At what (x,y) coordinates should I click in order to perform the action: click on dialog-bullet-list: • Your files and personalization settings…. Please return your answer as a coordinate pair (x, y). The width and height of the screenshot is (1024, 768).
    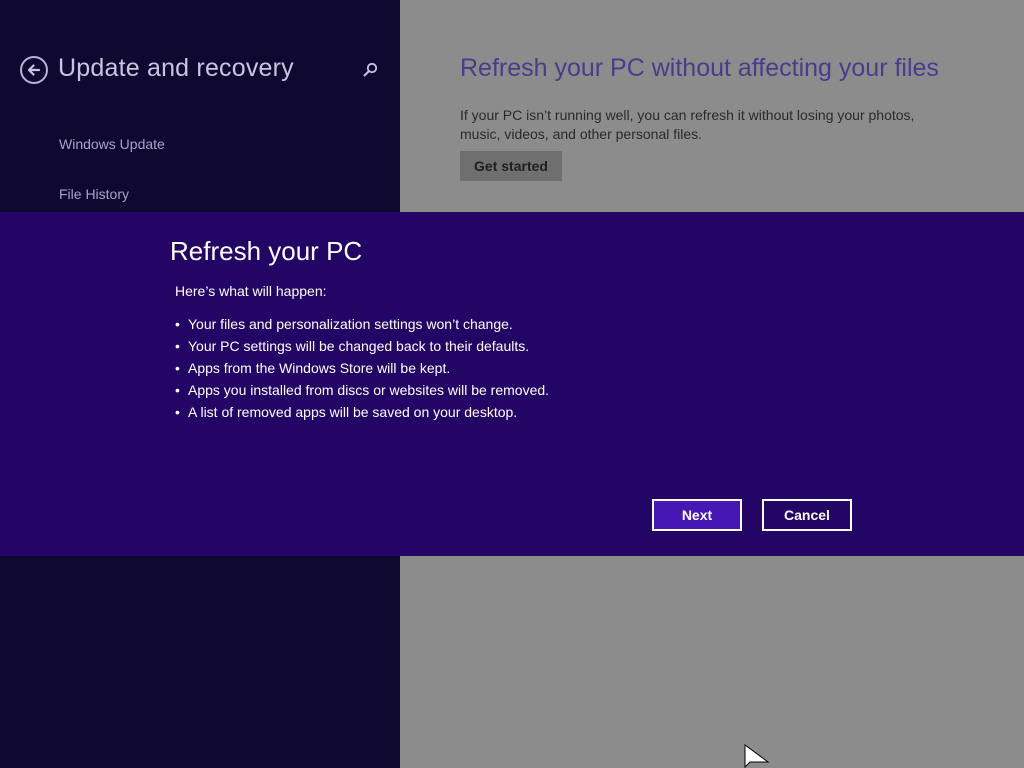
    Looking at the image, I should click on (362, 368).